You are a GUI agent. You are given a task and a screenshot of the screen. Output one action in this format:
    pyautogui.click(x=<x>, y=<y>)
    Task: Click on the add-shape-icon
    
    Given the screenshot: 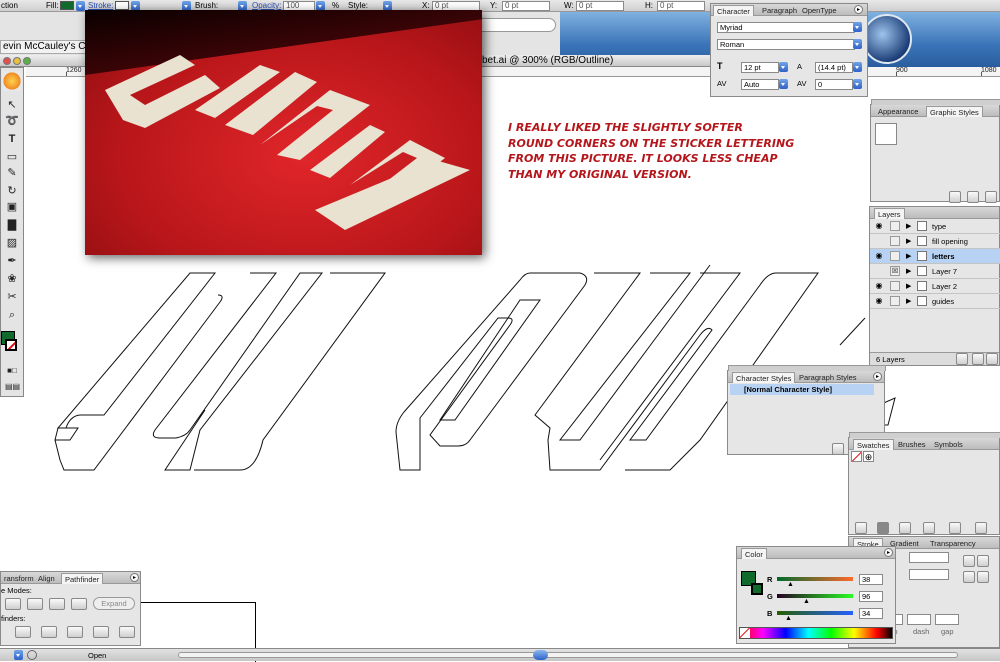 What is the action you would take?
    pyautogui.click(x=13, y=604)
    